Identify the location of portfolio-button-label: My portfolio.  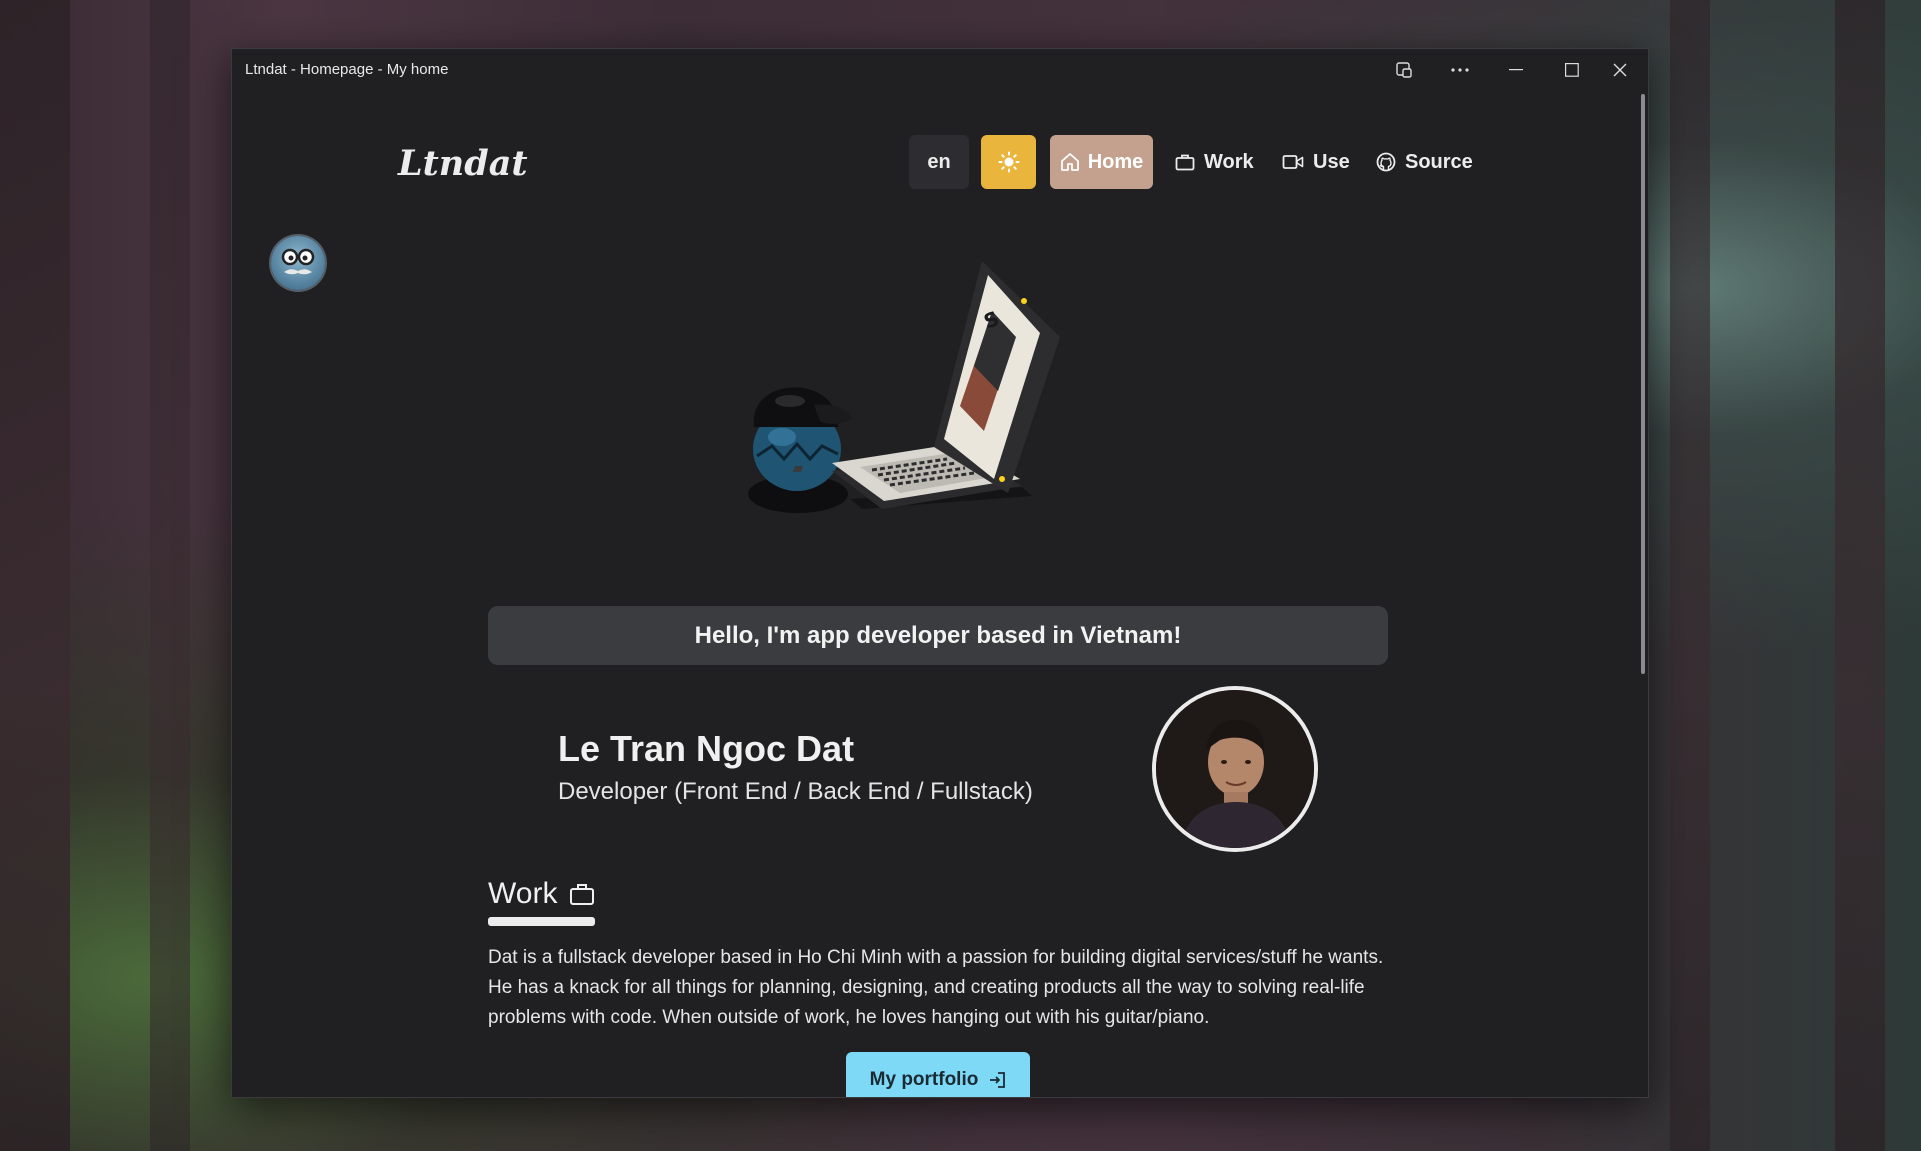
(924, 1079).